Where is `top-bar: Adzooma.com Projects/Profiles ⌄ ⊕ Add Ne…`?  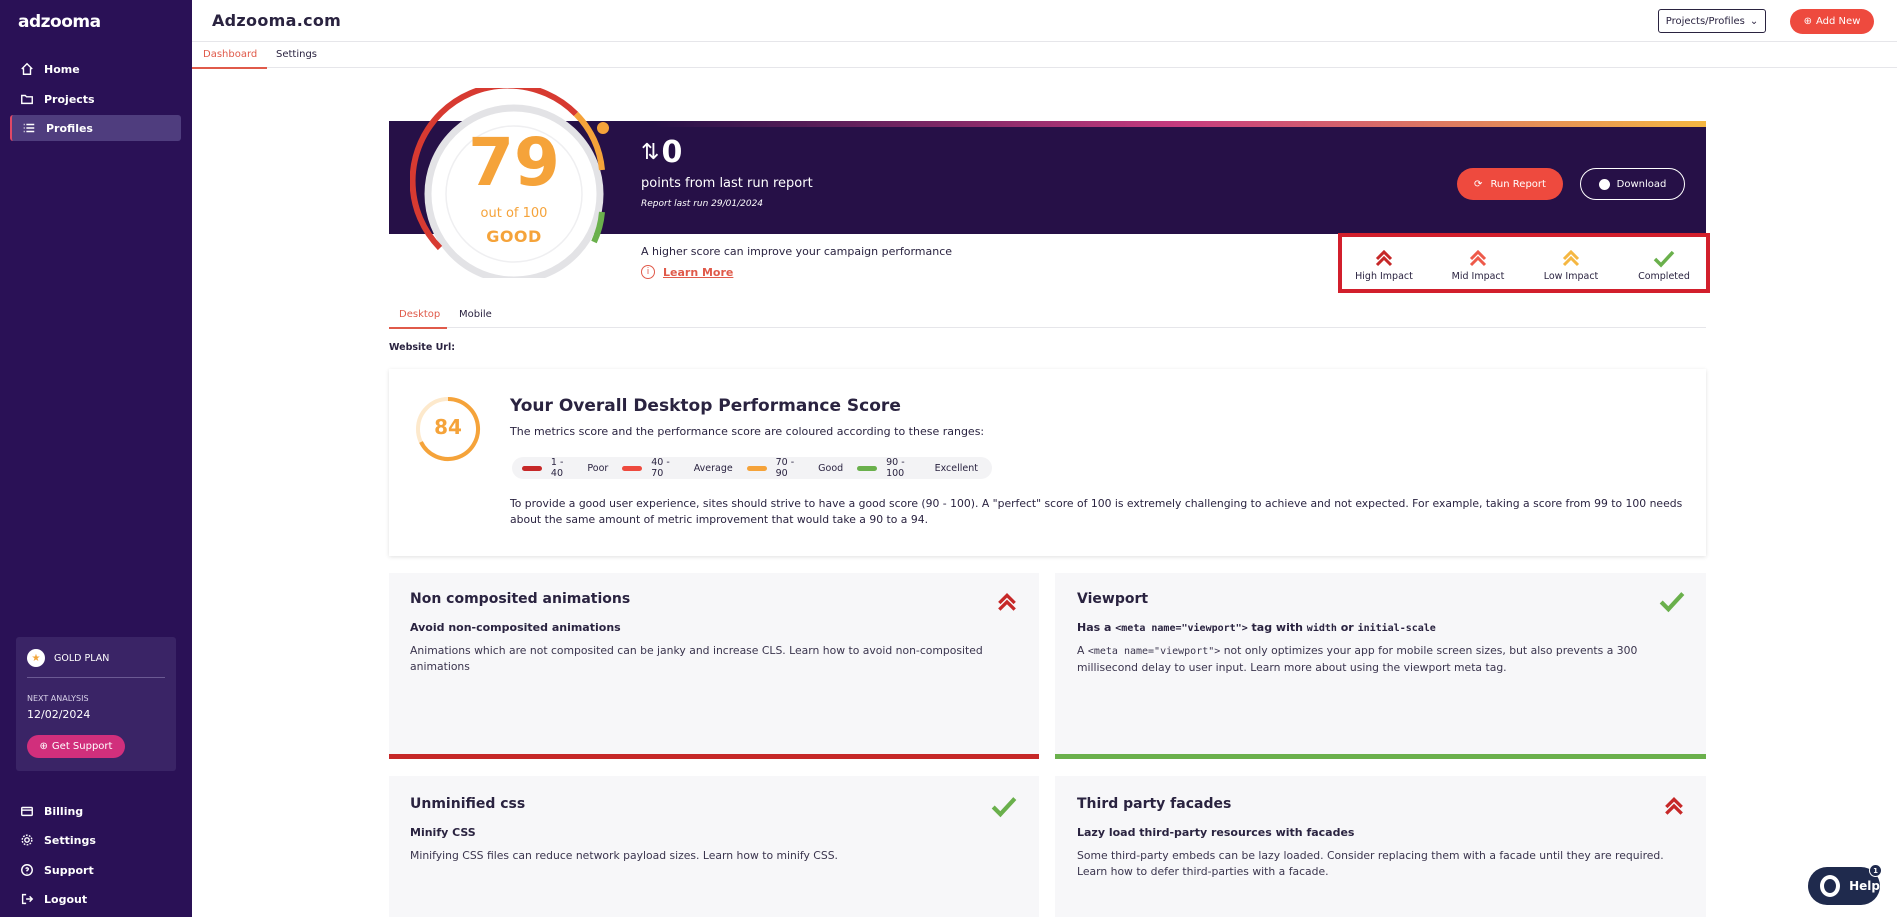
top-bar: Adzooma.com Projects/Profiles ⌄ ⊕ Add Ne… is located at coordinates (1044, 21).